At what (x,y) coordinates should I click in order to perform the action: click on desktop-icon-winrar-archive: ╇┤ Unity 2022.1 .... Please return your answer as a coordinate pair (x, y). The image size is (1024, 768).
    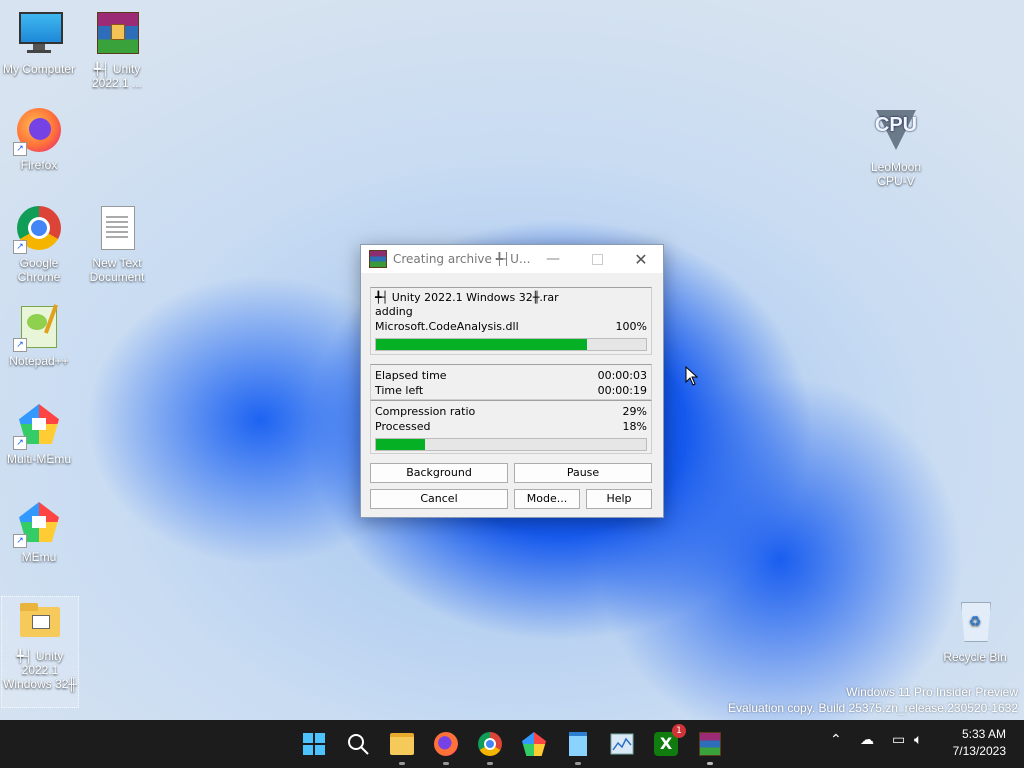
    Looking at the image, I should click on (117, 50).